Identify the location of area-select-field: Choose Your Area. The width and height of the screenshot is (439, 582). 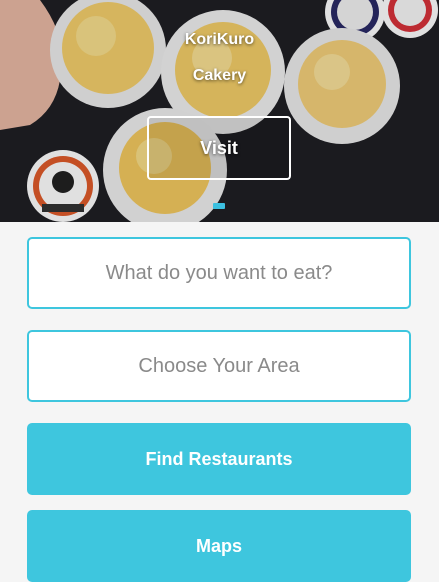
(219, 366).